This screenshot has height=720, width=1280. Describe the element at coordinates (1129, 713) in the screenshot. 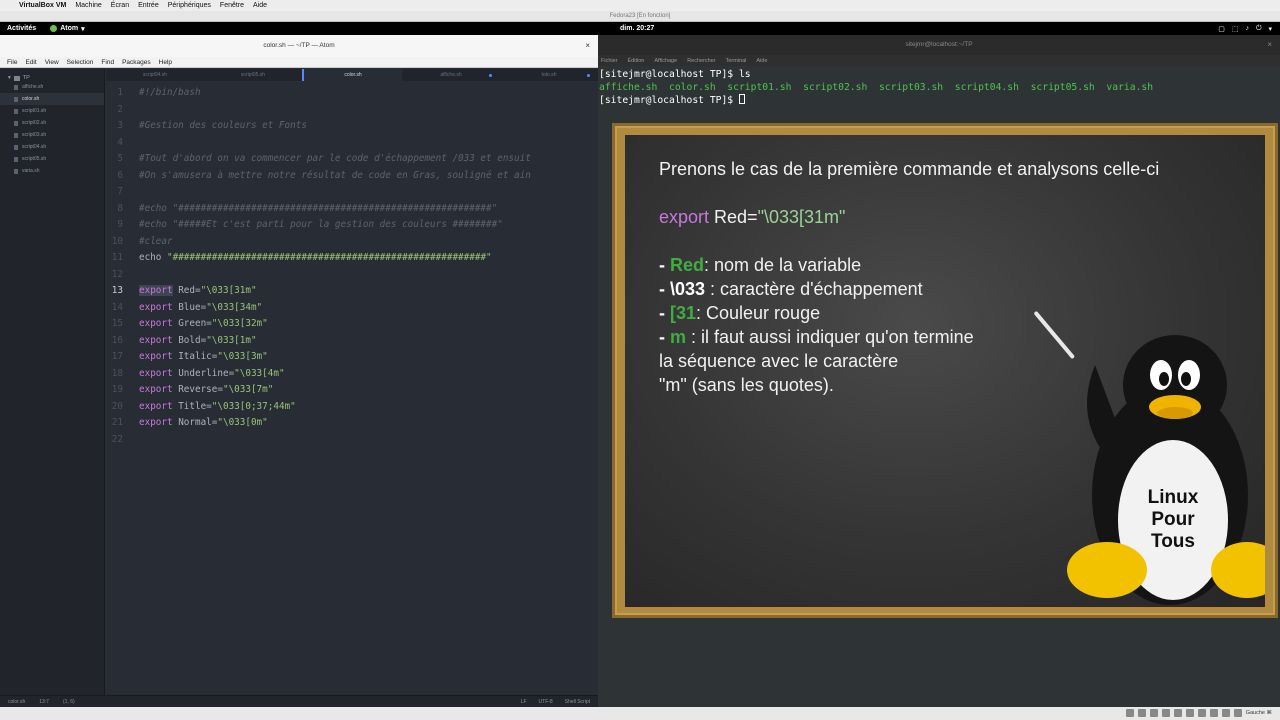

I see `disk-icon` at that location.